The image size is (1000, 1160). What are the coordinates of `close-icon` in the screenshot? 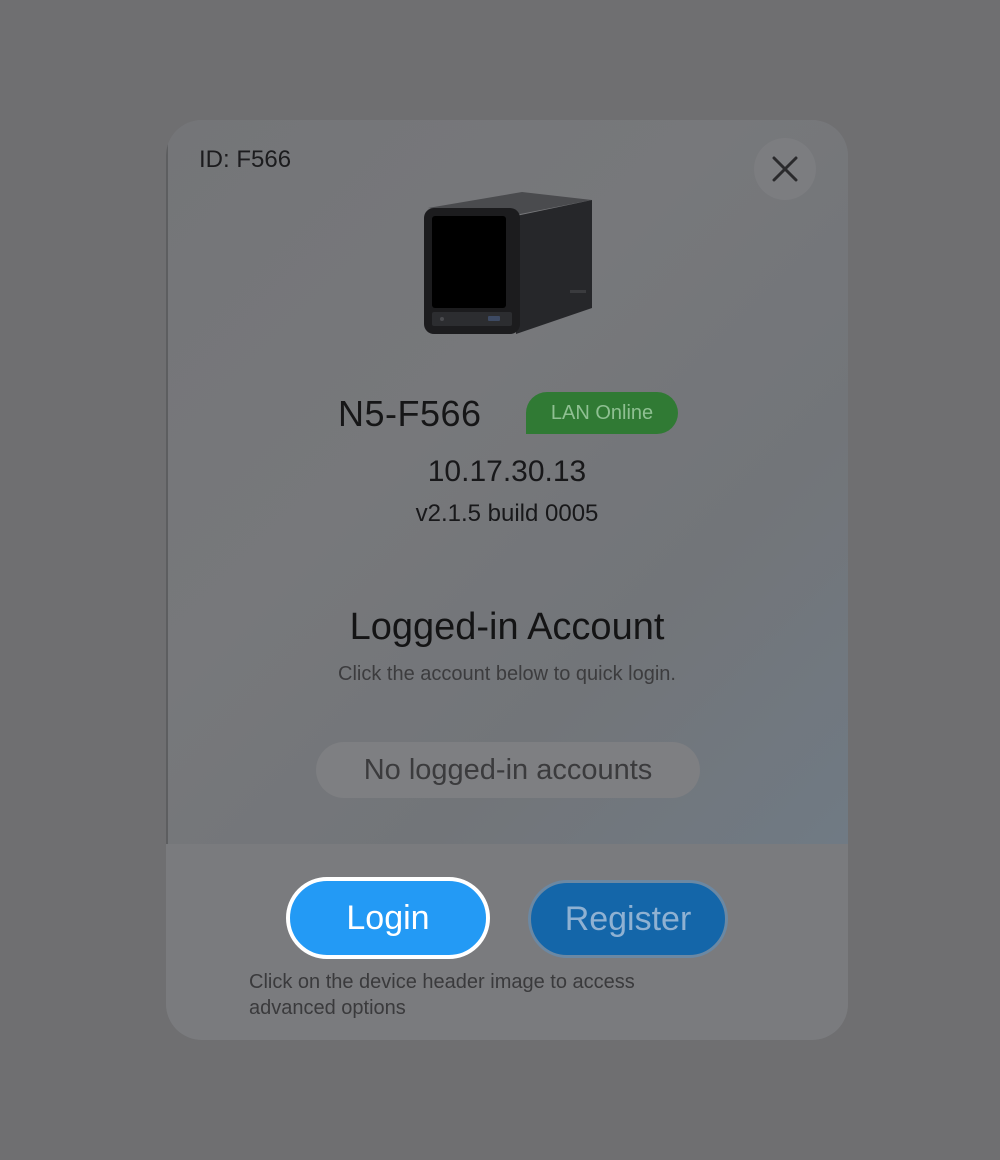 It's located at (785, 169).